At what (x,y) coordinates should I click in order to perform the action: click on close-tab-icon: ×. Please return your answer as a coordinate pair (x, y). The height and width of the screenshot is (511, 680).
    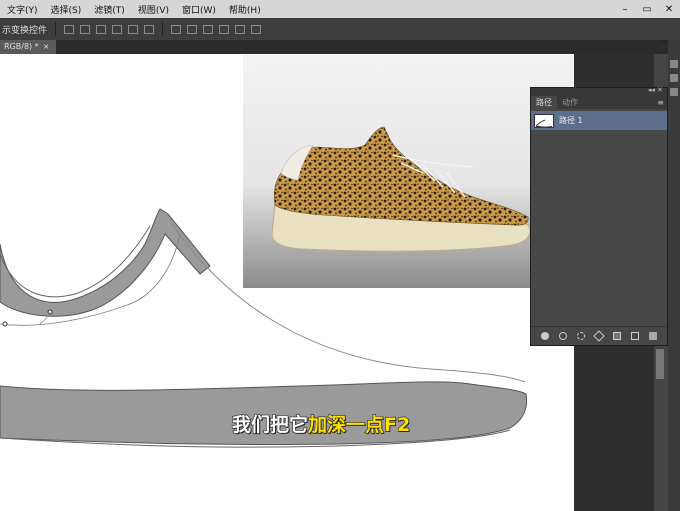
    Looking at the image, I should click on (46, 46).